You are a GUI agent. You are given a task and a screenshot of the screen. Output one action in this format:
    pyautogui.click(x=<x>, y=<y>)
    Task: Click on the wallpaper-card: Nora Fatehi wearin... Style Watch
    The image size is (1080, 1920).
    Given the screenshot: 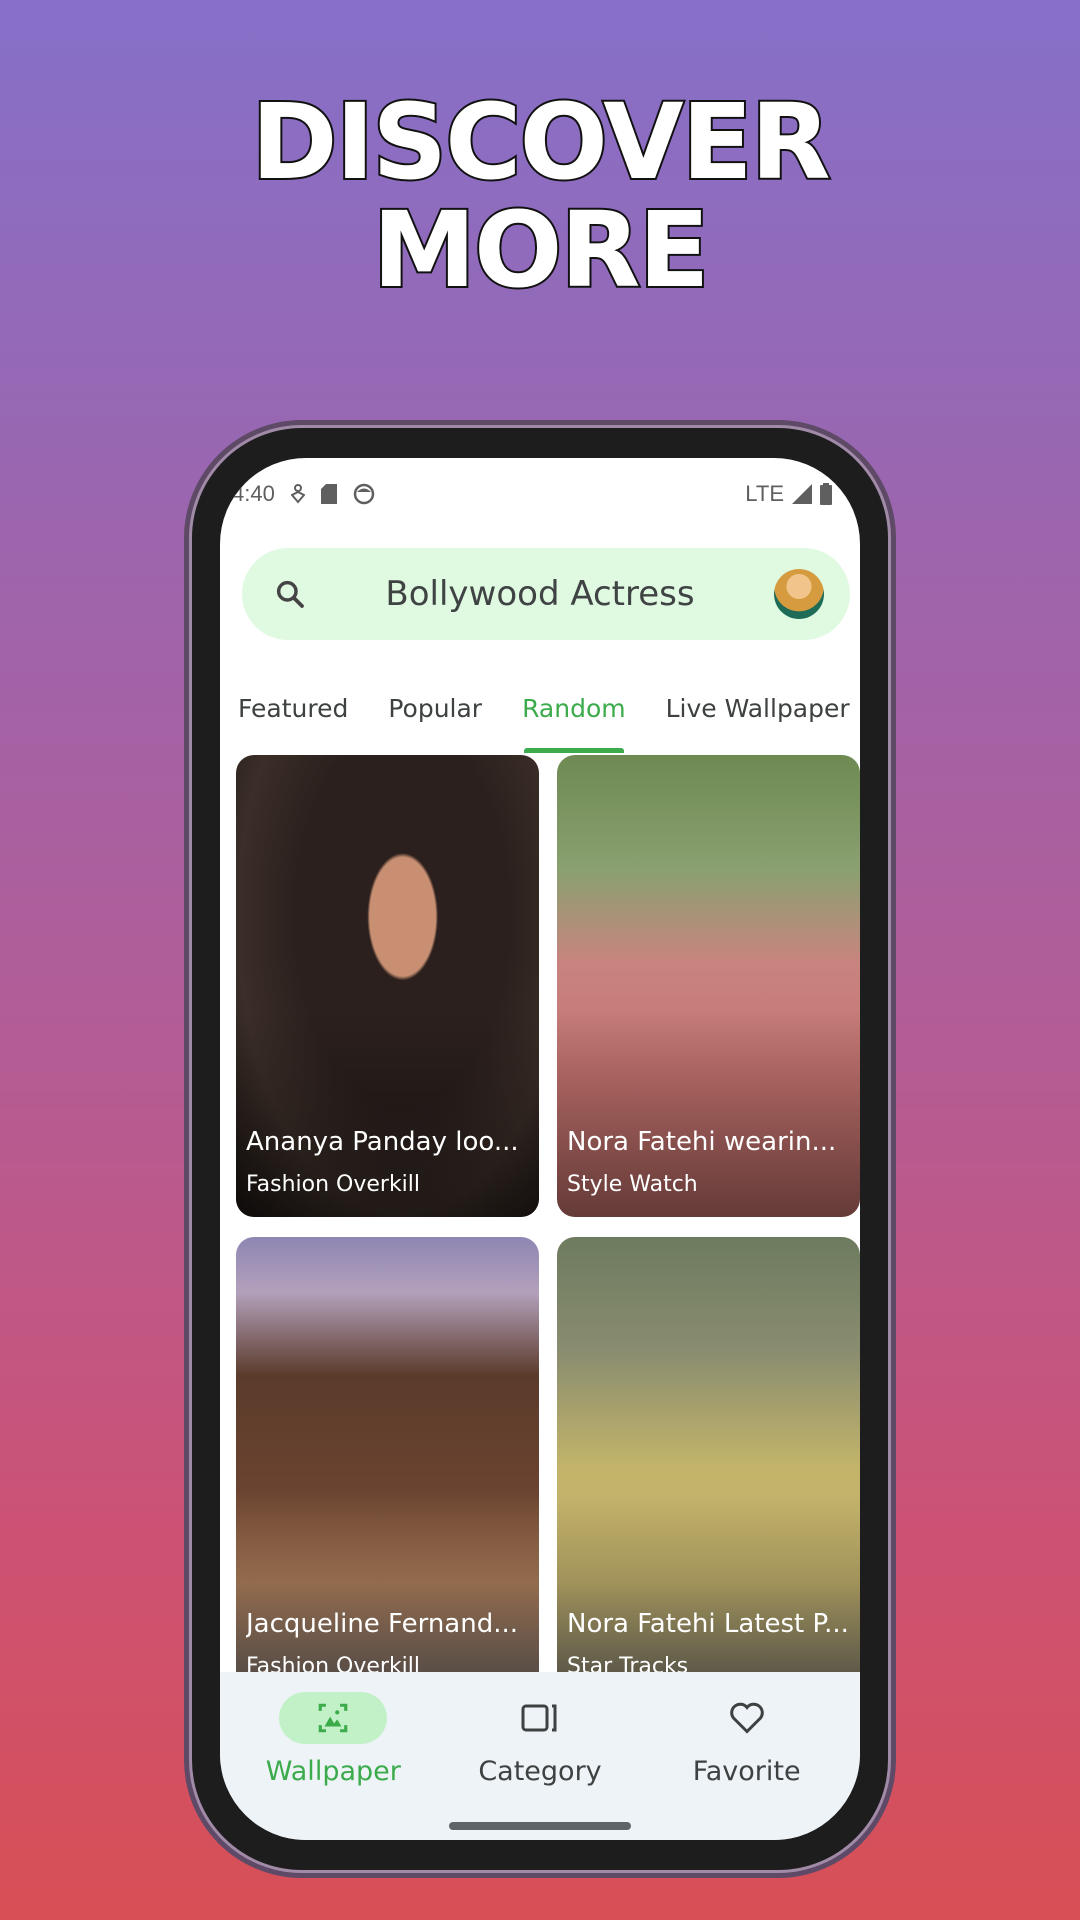 What is the action you would take?
    pyautogui.click(x=708, y=986)
    